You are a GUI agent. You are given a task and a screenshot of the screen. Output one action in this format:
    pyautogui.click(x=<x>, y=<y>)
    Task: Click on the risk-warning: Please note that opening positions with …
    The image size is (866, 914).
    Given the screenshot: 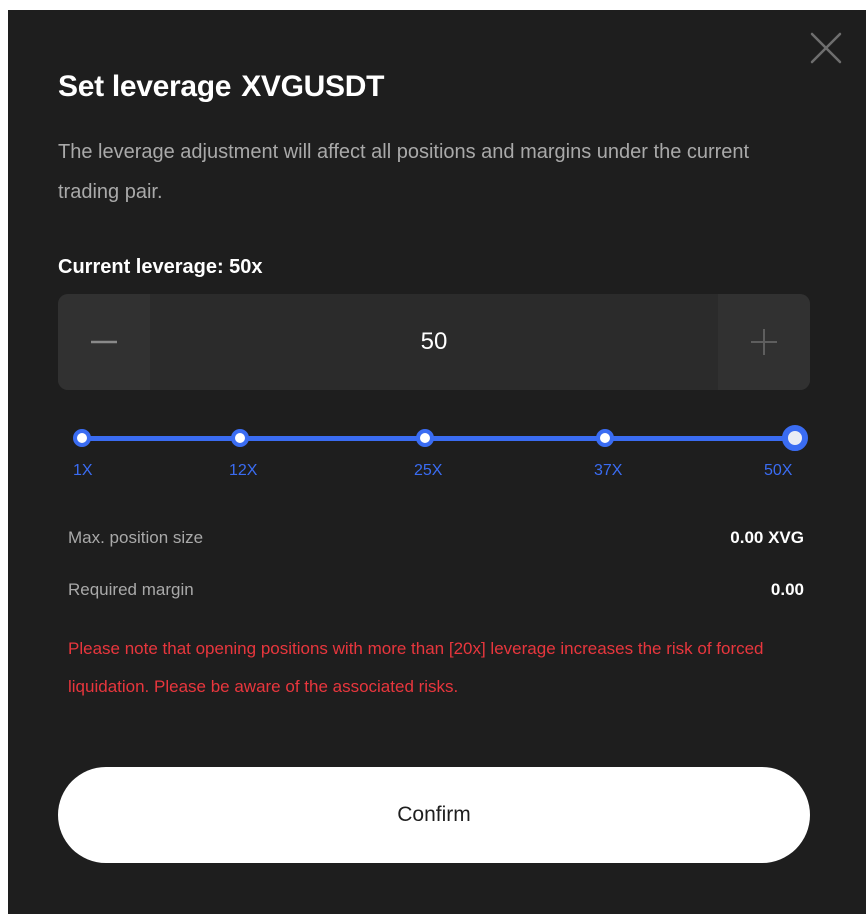 What is the action you would take?
    pyautogui.click(x=416, y=667)
    